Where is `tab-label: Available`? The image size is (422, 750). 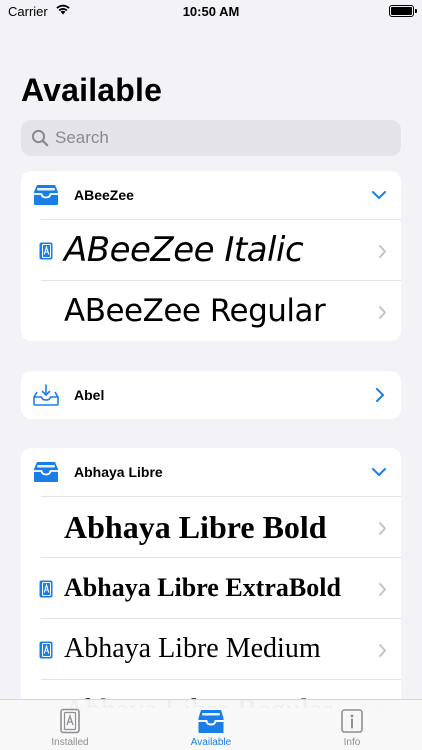
tab-label: Available is located at coordinates (211, 742).